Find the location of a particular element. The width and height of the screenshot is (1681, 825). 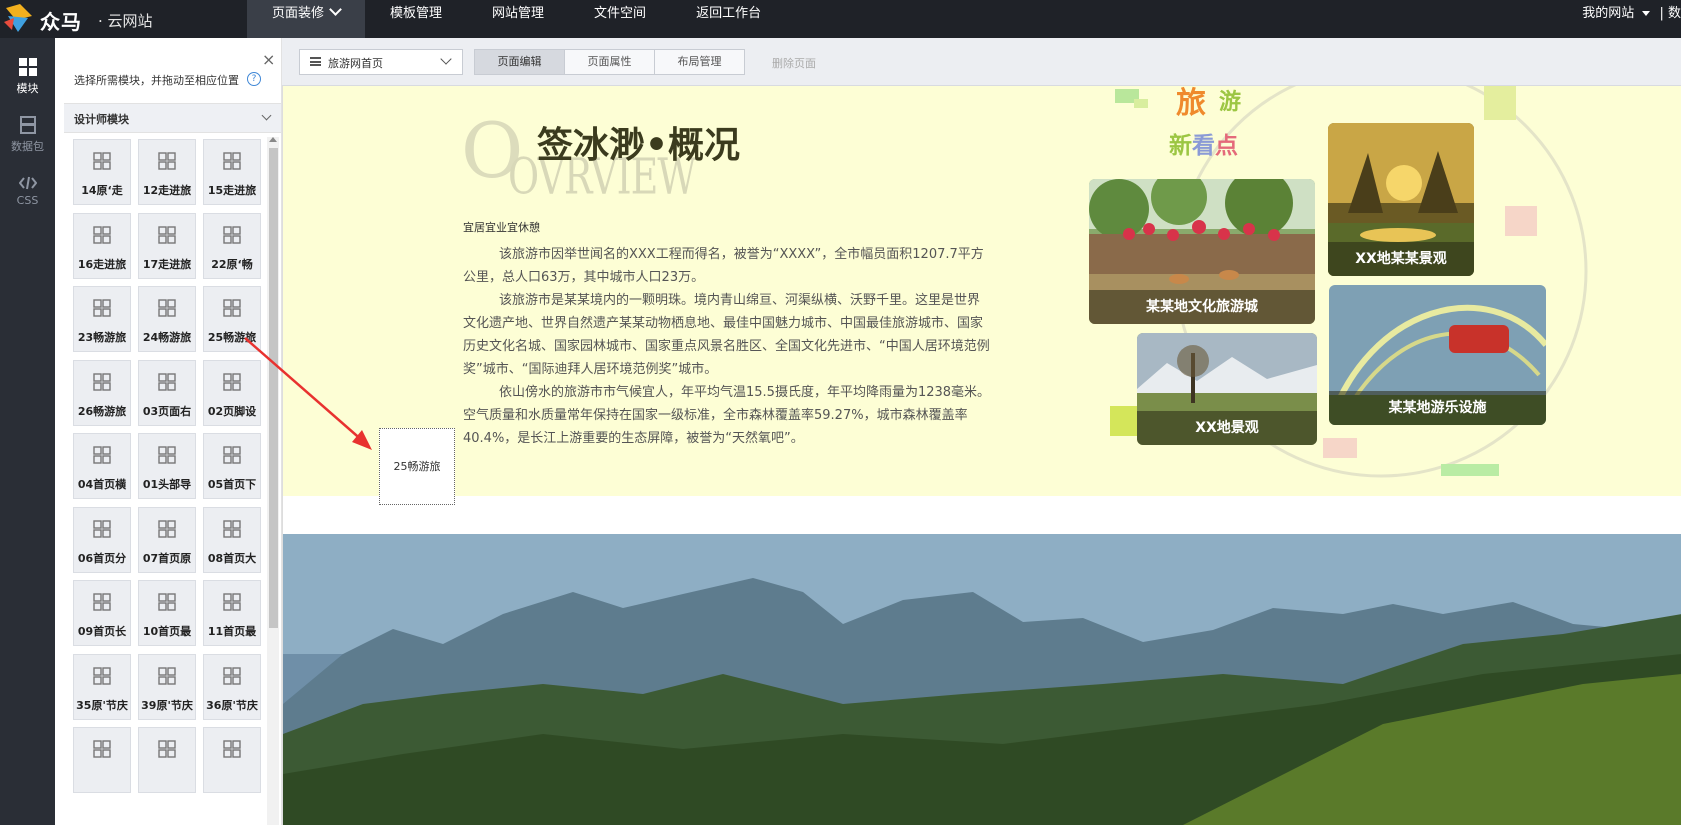

module-tile-label: 10首页最 is located at coordinates (167, 631).